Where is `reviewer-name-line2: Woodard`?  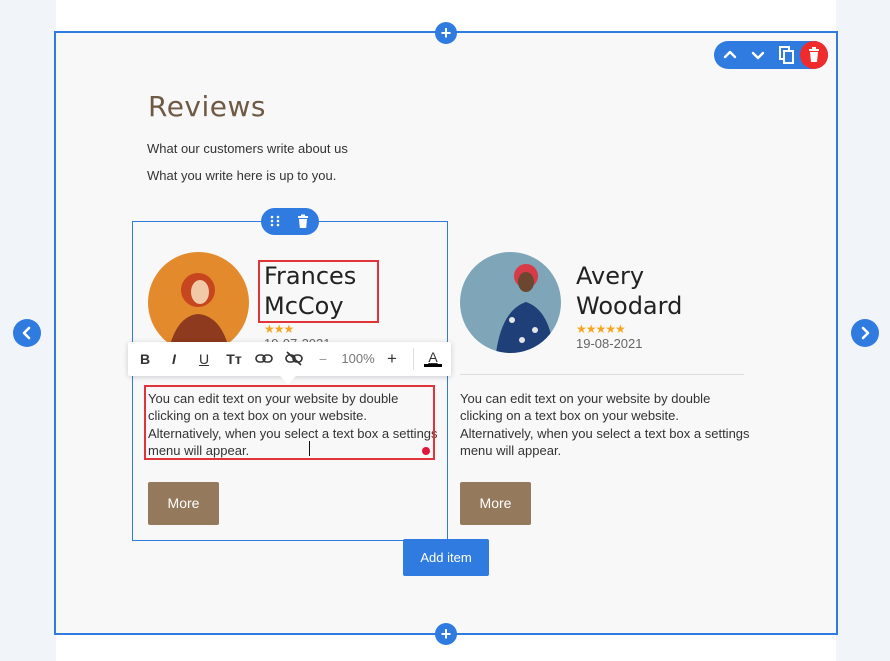 reviewer-name-line2: Woodard is located at coordinates (629, 306).